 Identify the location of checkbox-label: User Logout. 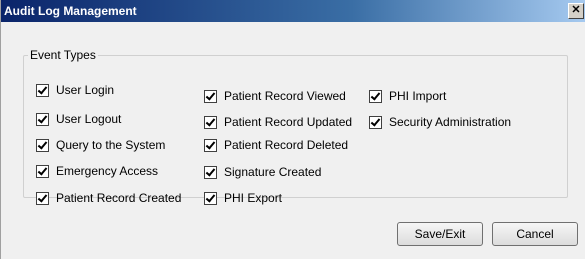
(89, 119).